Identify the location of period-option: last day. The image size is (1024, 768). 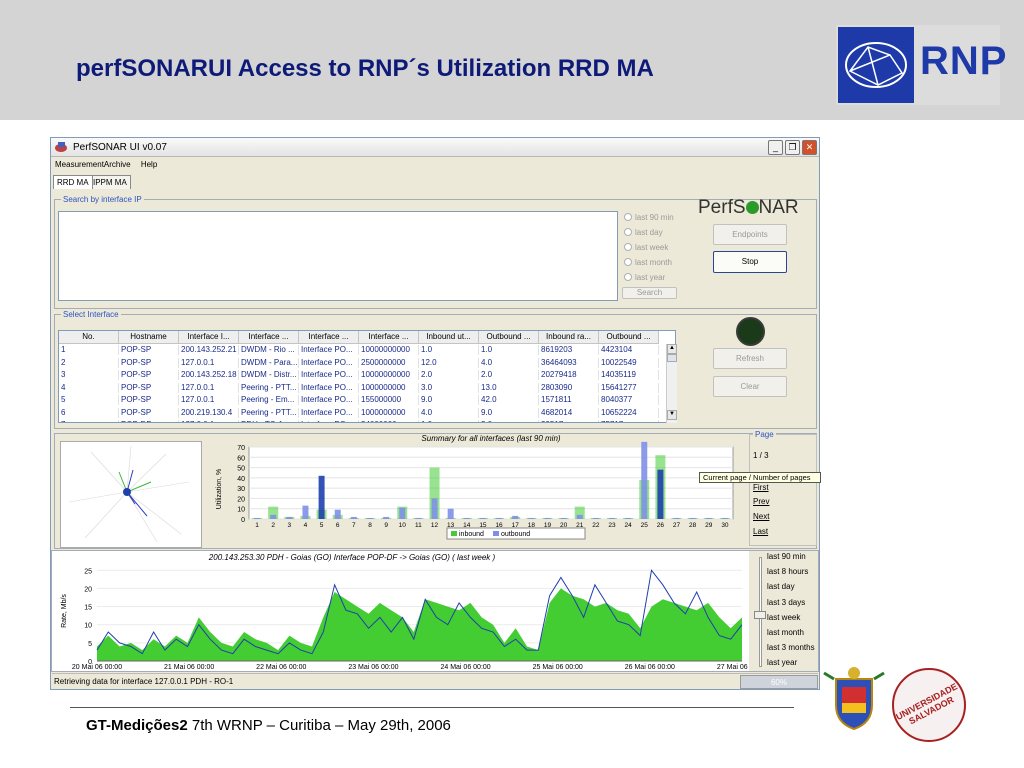
(781, 586).